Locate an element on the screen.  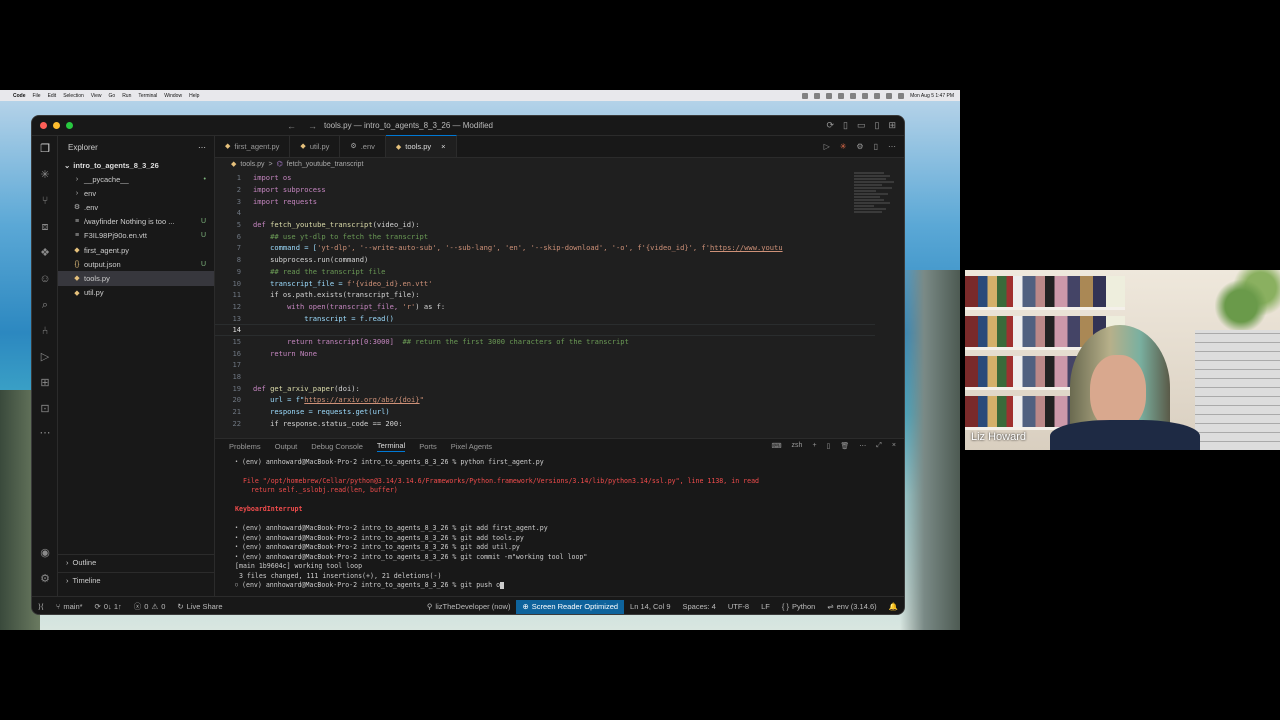
menu-terminal: Terminal is located at coordinates (147, 96).